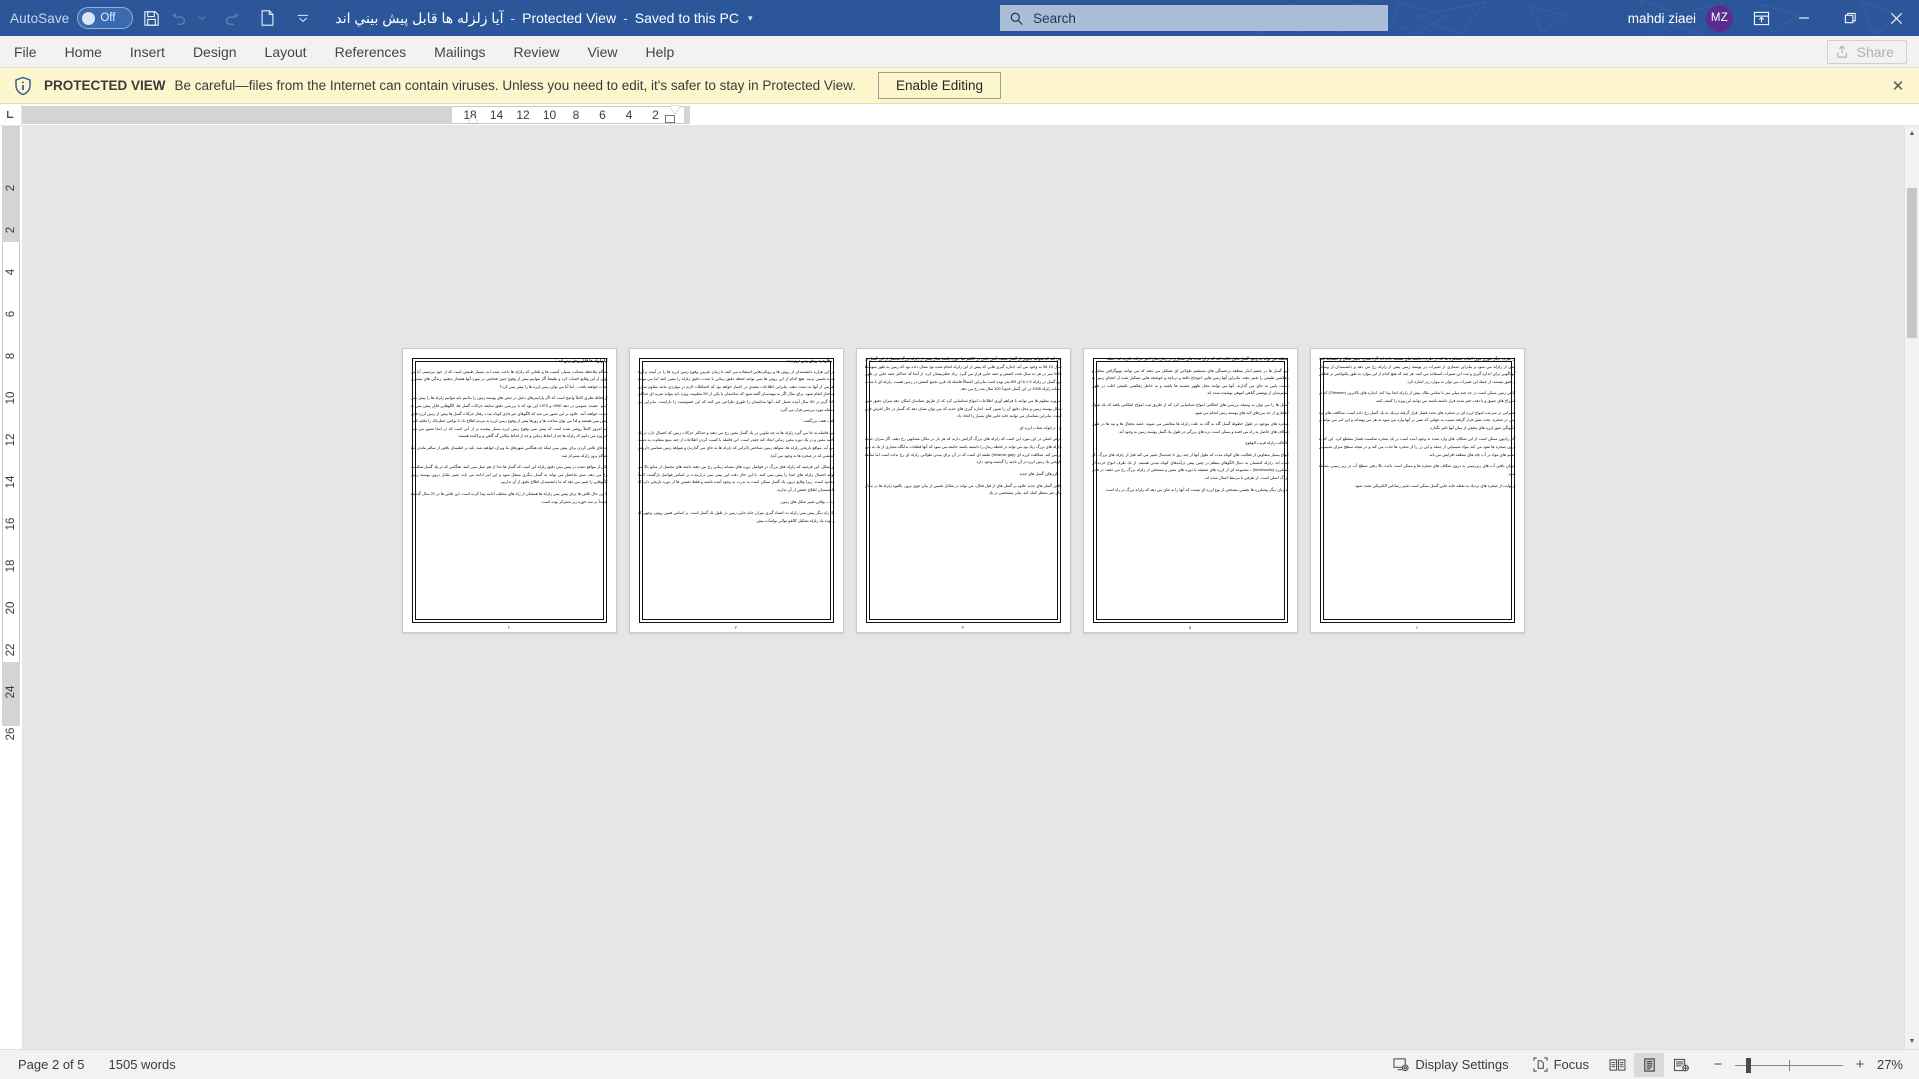  Describe the element at coordinates (419, 17) in the screenshot. I see `document-title-name: آيا زلزله ها قابل پيش بيني اند` at that location.